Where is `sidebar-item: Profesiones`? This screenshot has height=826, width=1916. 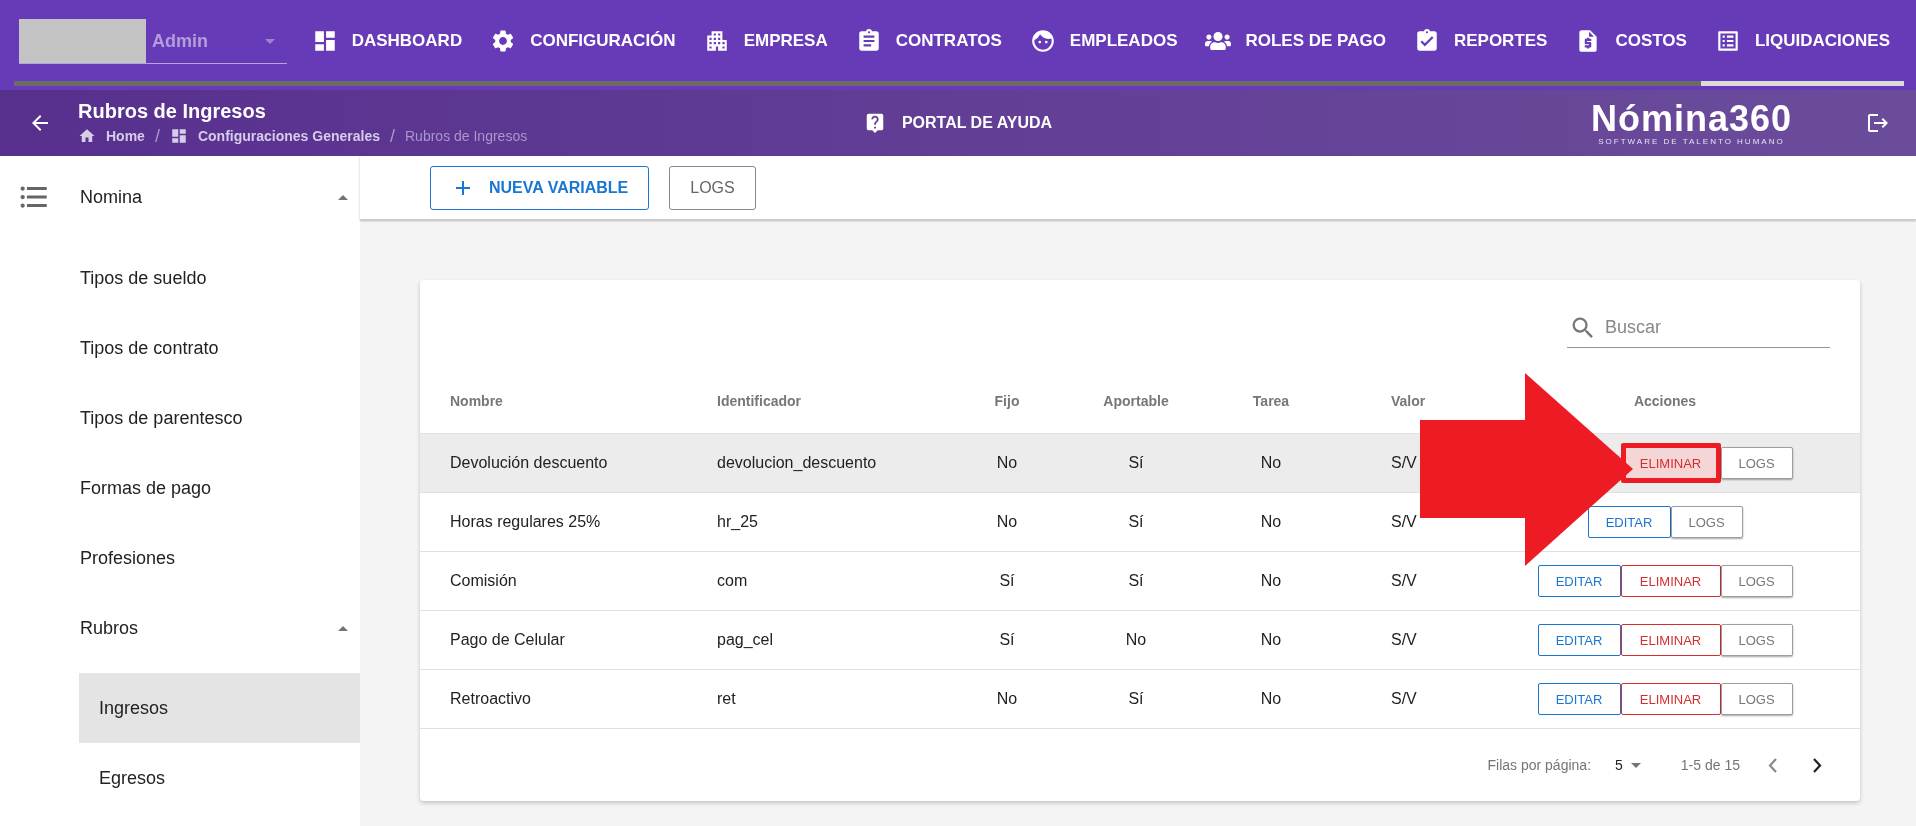
sidebar-item: Profesiones is located at coordinates (180, 558).